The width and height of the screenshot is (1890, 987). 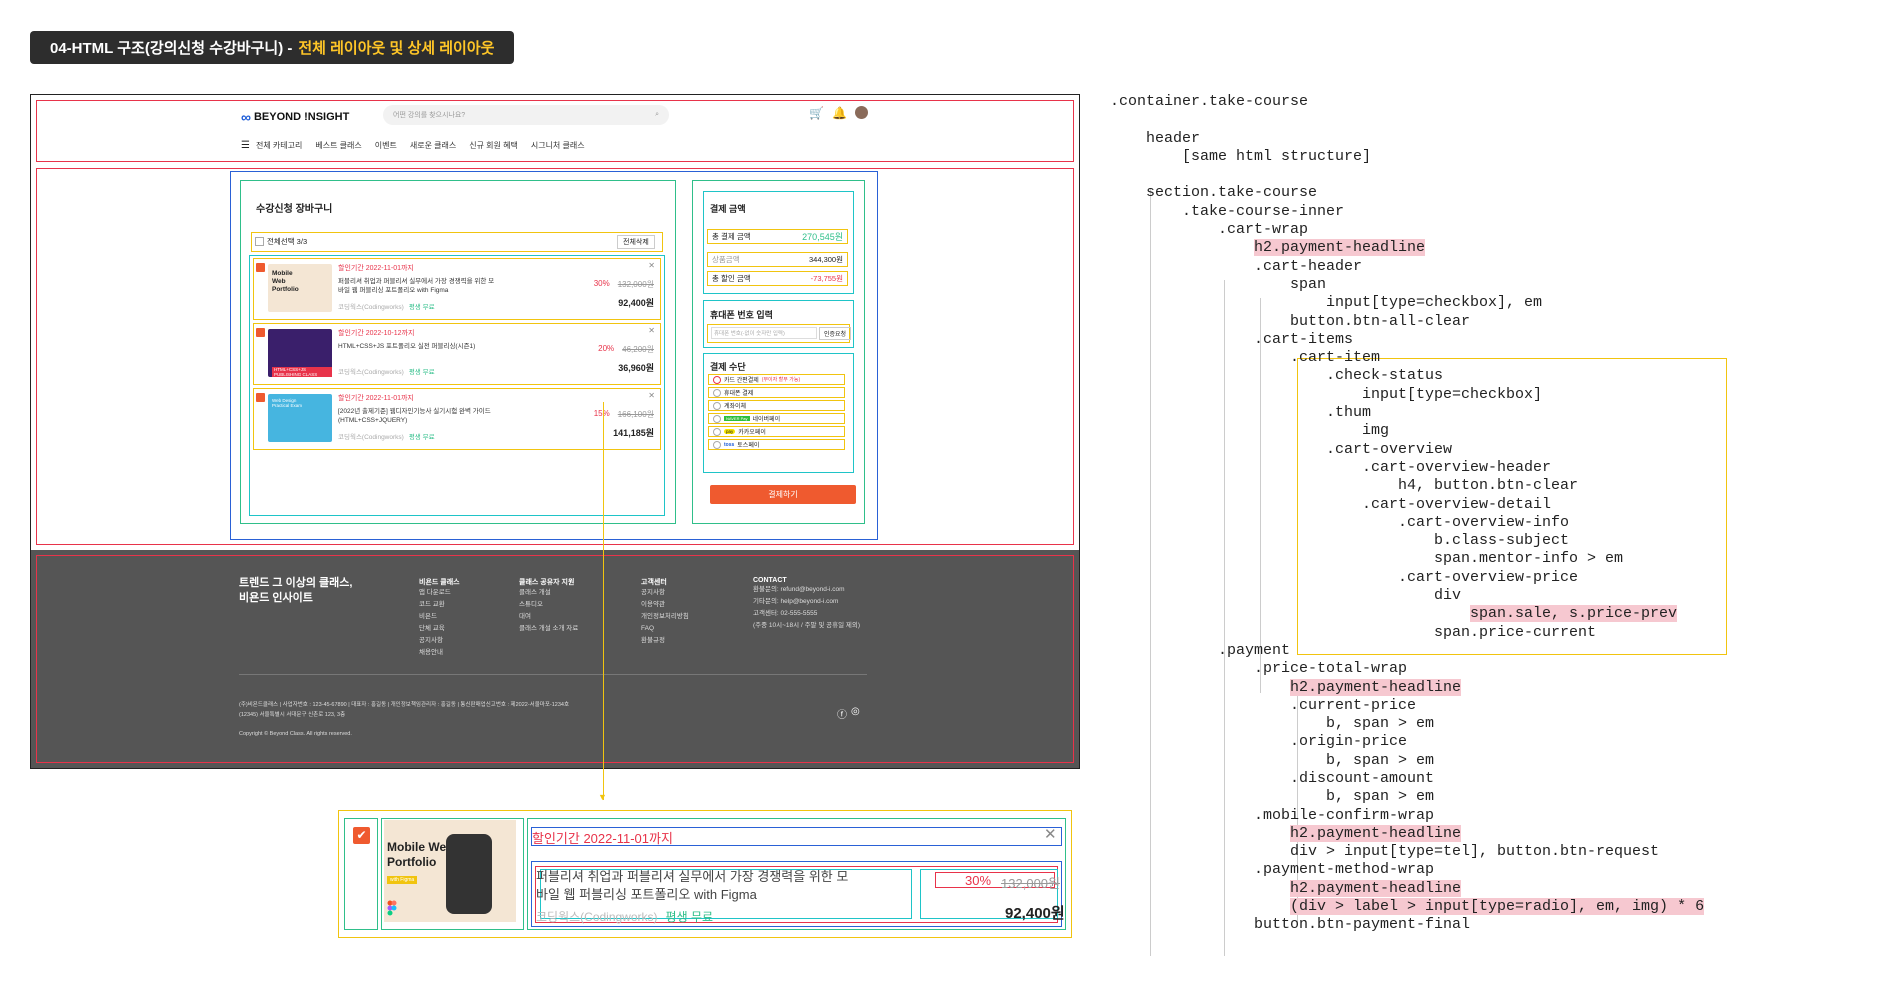 I want to click on item-period: 할인기간 2022-11-01까지, so click(x=376, y=398).